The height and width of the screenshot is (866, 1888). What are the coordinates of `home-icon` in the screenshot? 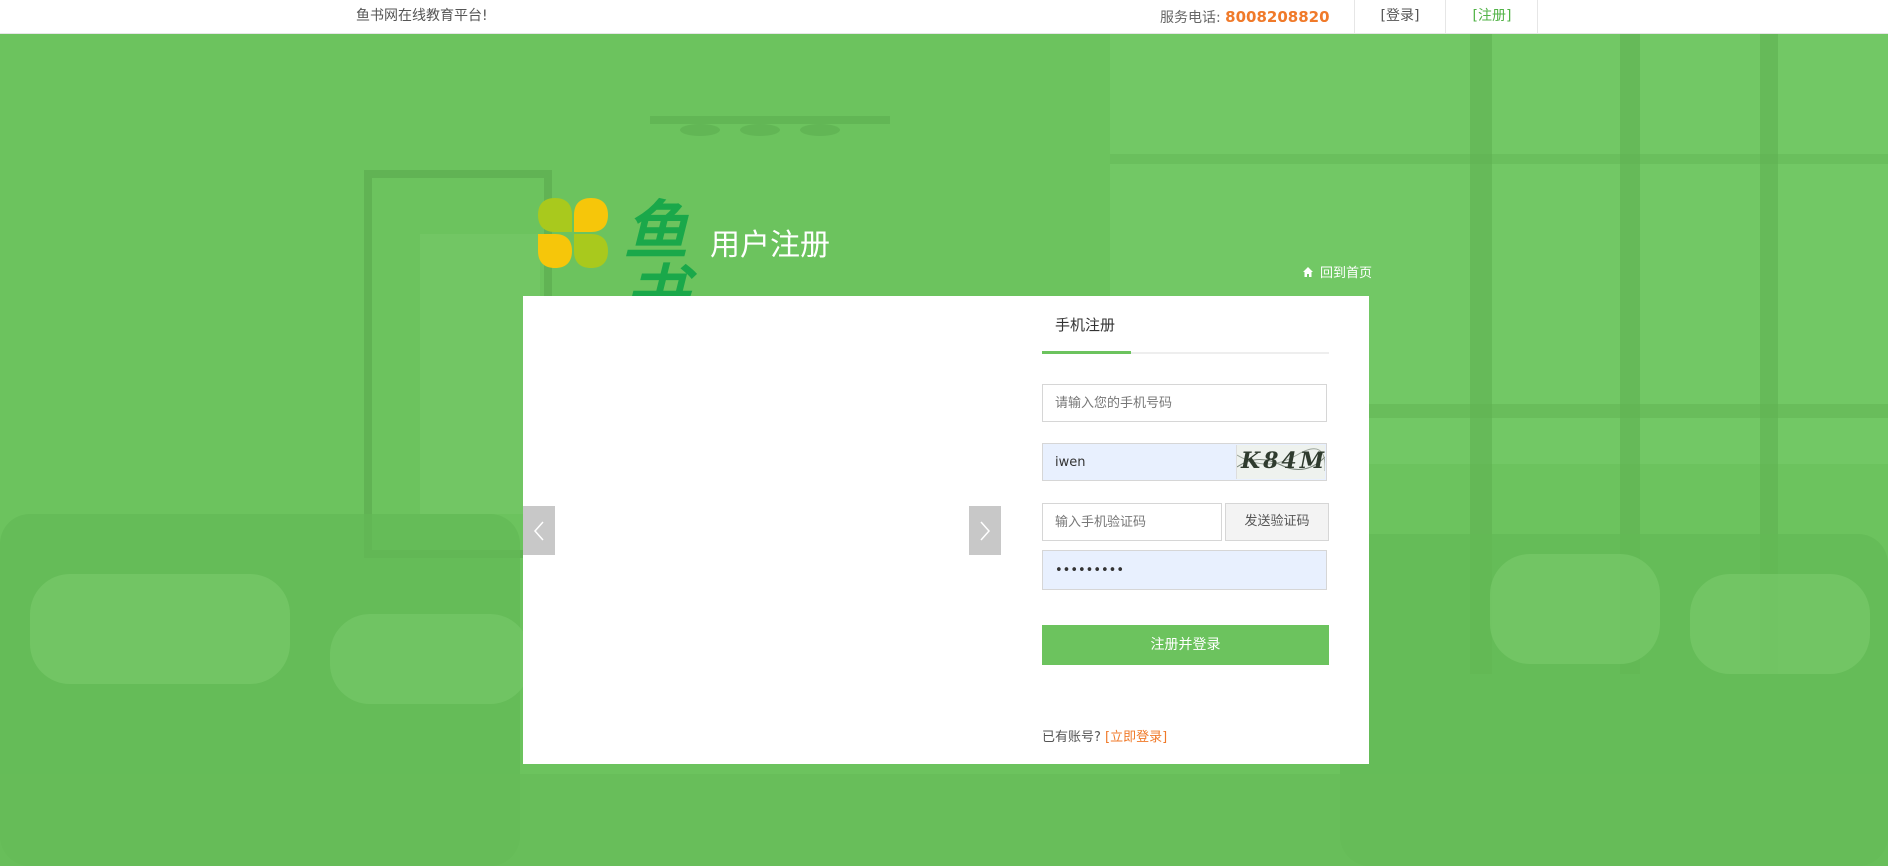 It's located at (1308, 271).